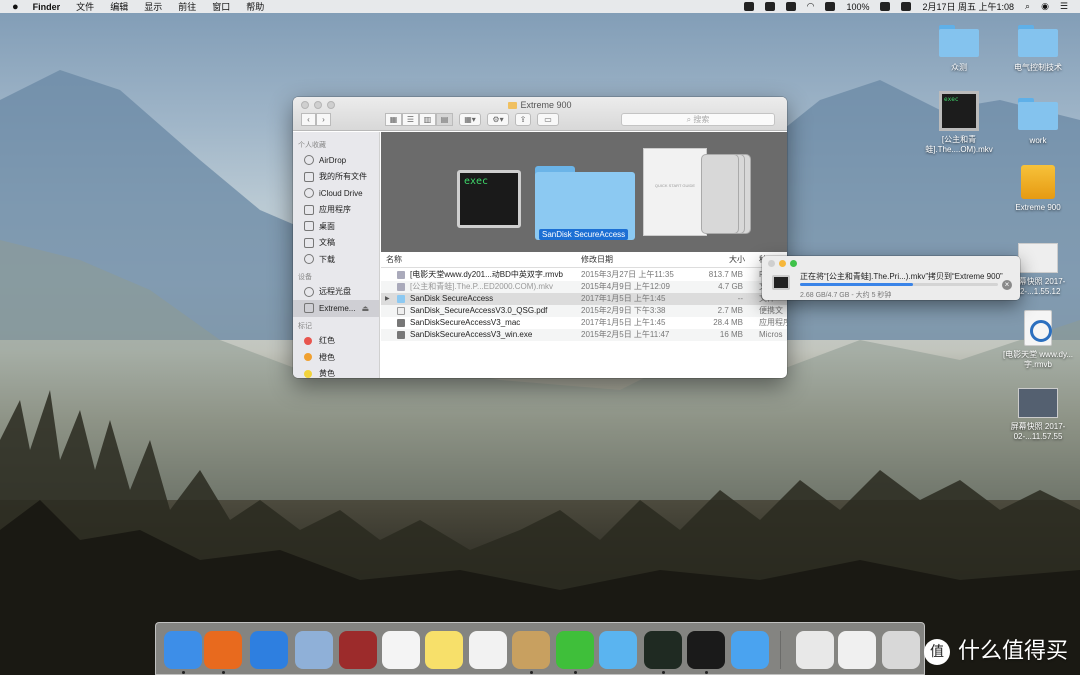 The image size is (1080, 675). What do you see at coordinates (793, 263) in the screenshot?
I see `zoom-button` at bounding box center [793, 263].